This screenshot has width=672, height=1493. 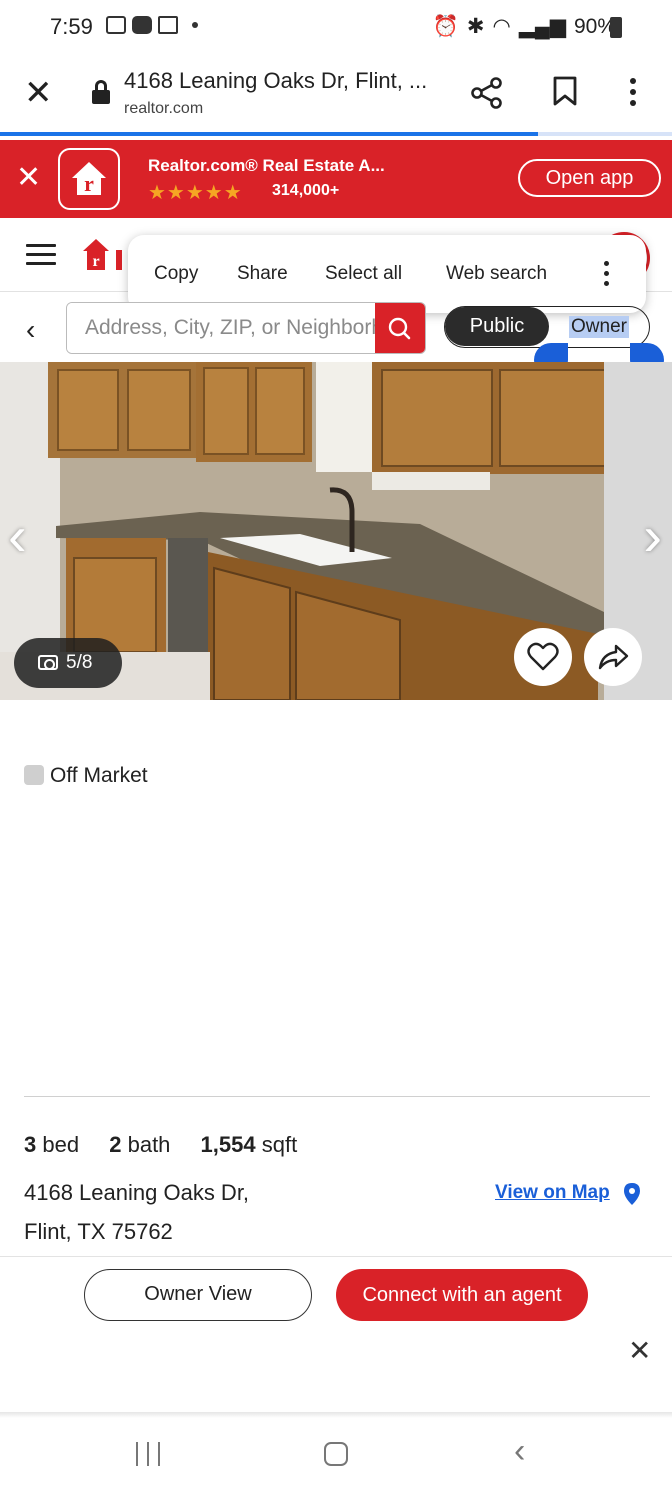 What do you see at coordinates (198, 1295) in the screenshot?
I see `owner-view-button: Owner View` at bounding box center [198, 1295].